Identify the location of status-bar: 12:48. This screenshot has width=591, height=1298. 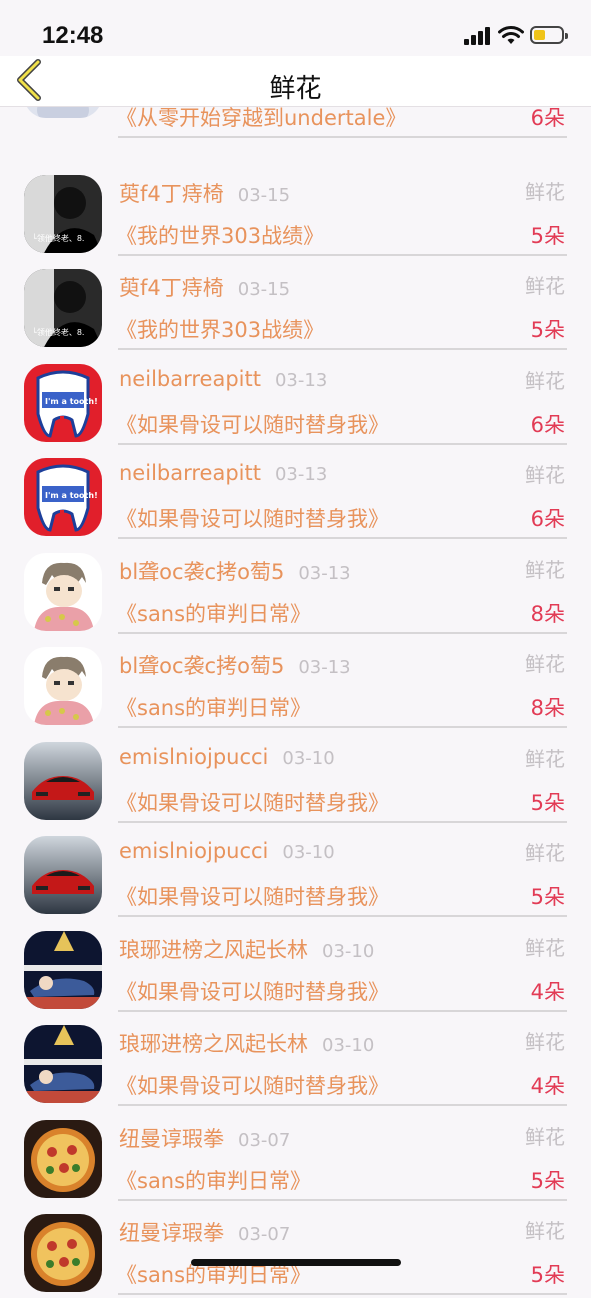
(295, 28).